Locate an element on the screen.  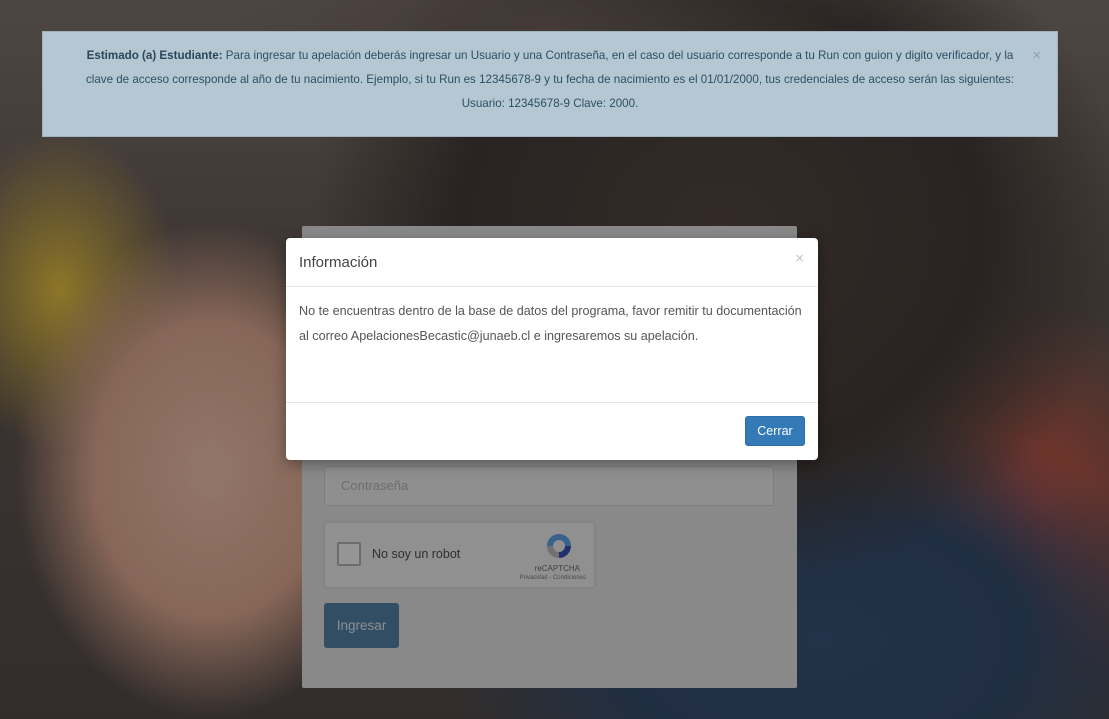
cerrar-button: Cerrar is located at coordinates (775, 431).